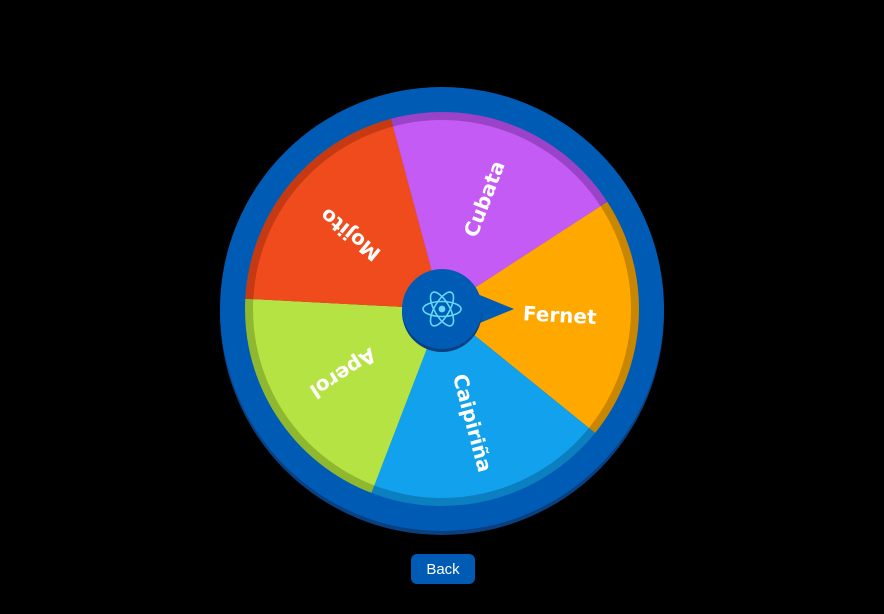 The width and height of the screenshot is (884, 614). What do you see at coordinates (559, 315) in the screenshot?
I see `slice-label-fernet: Fernet` at bounding box center [559, 315].